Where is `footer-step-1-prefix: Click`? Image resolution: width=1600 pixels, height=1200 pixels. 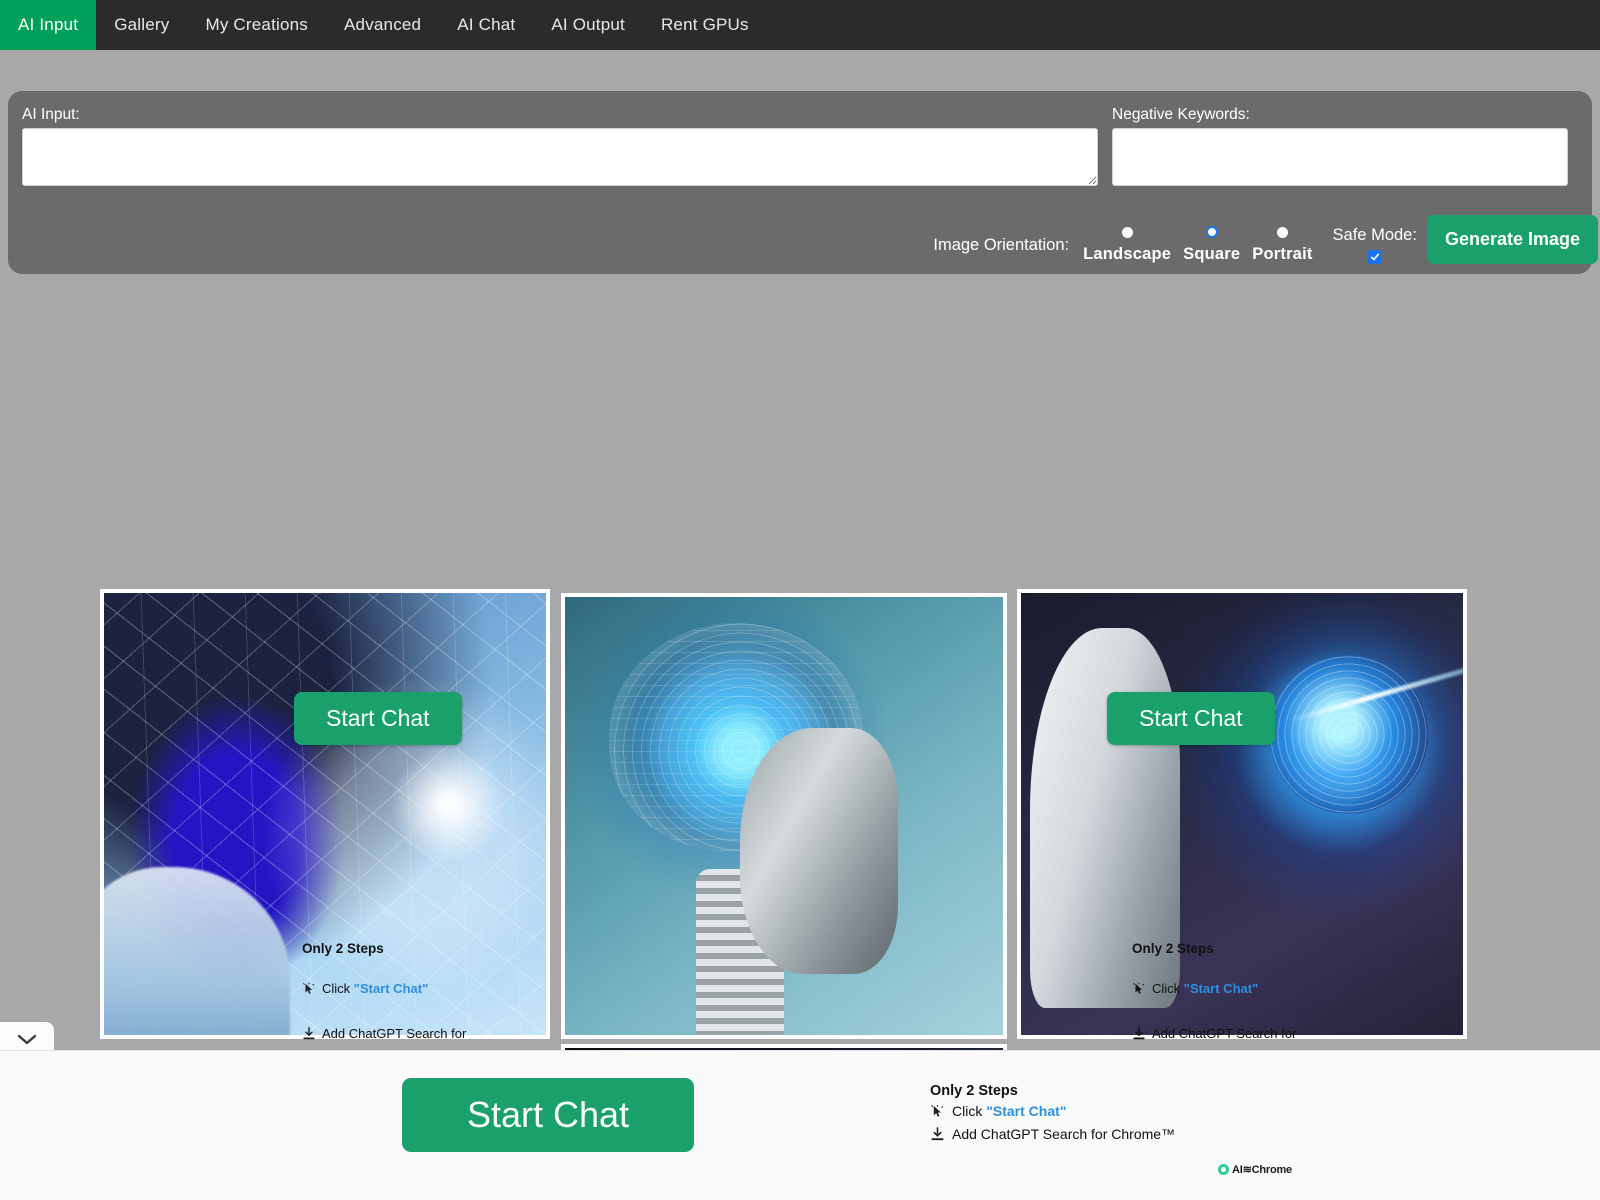 footer-step-1-prefix: Click is located at coordinates (969, 1111).